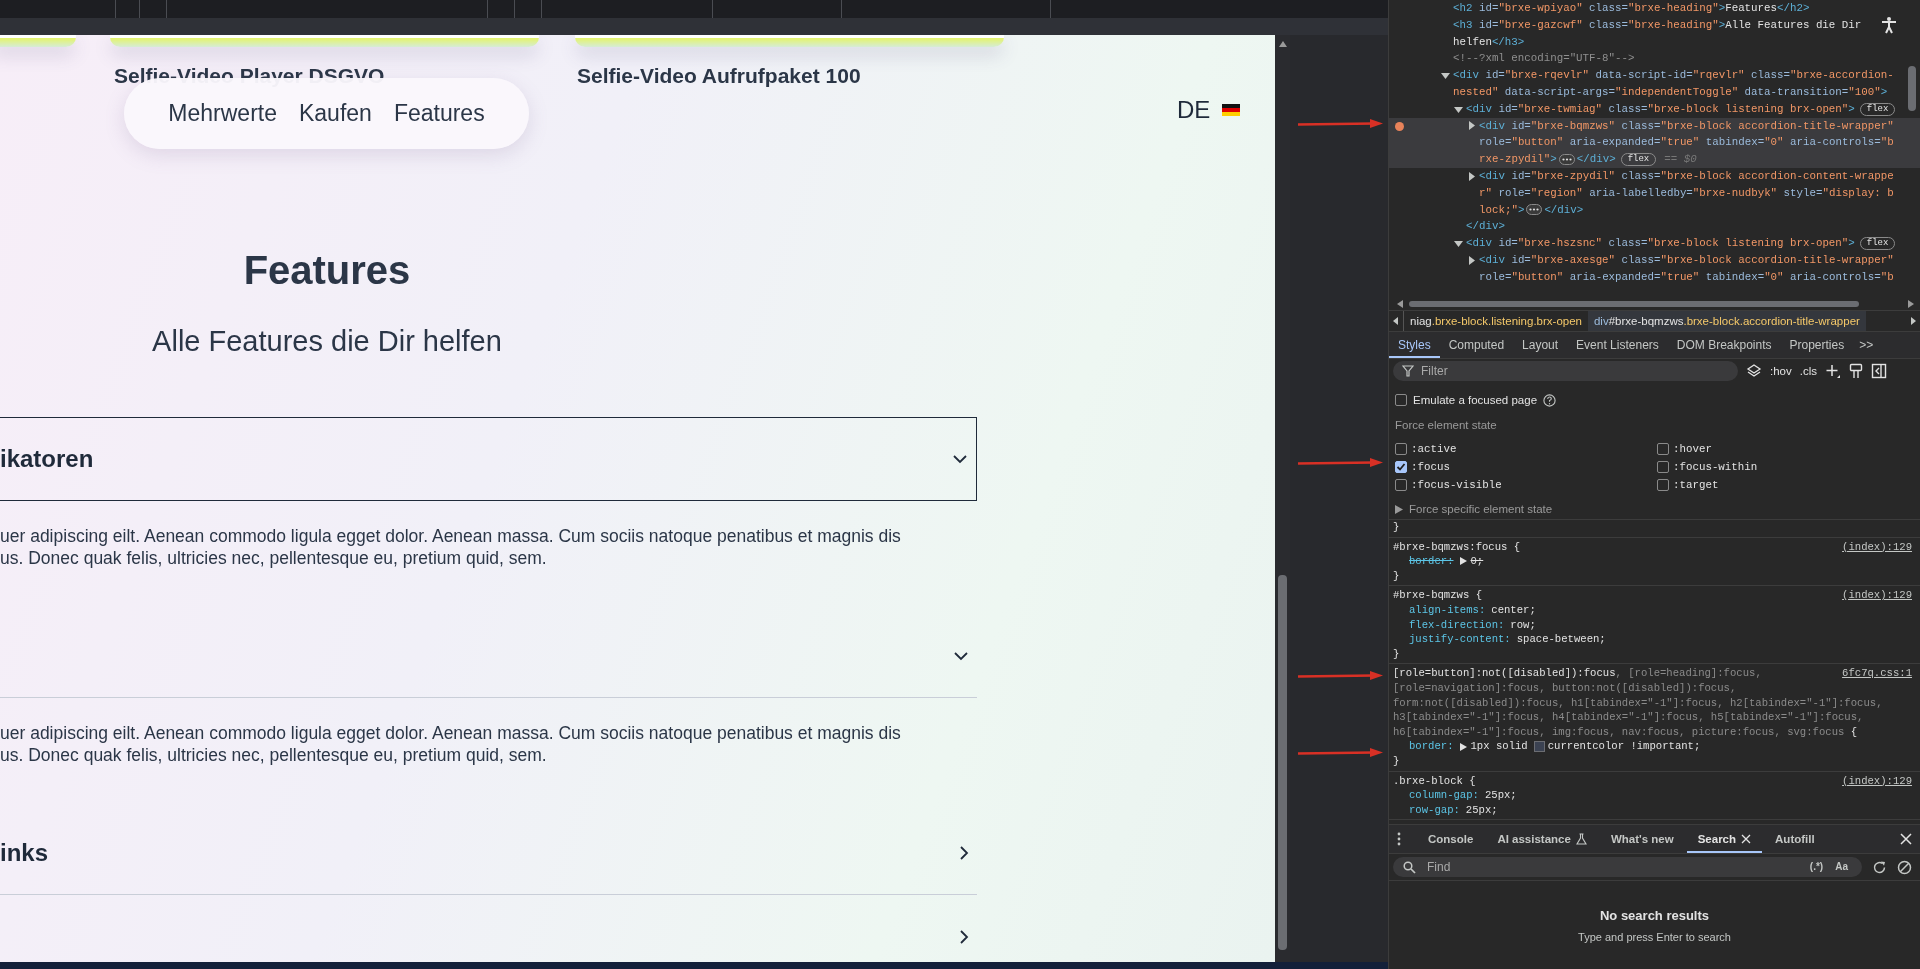 This screenshot has width=1920, height=969. What do you see at coordinates (1833, 371) in the screenshot?
I see `plus-icon` at bounding box center [1833, 371].